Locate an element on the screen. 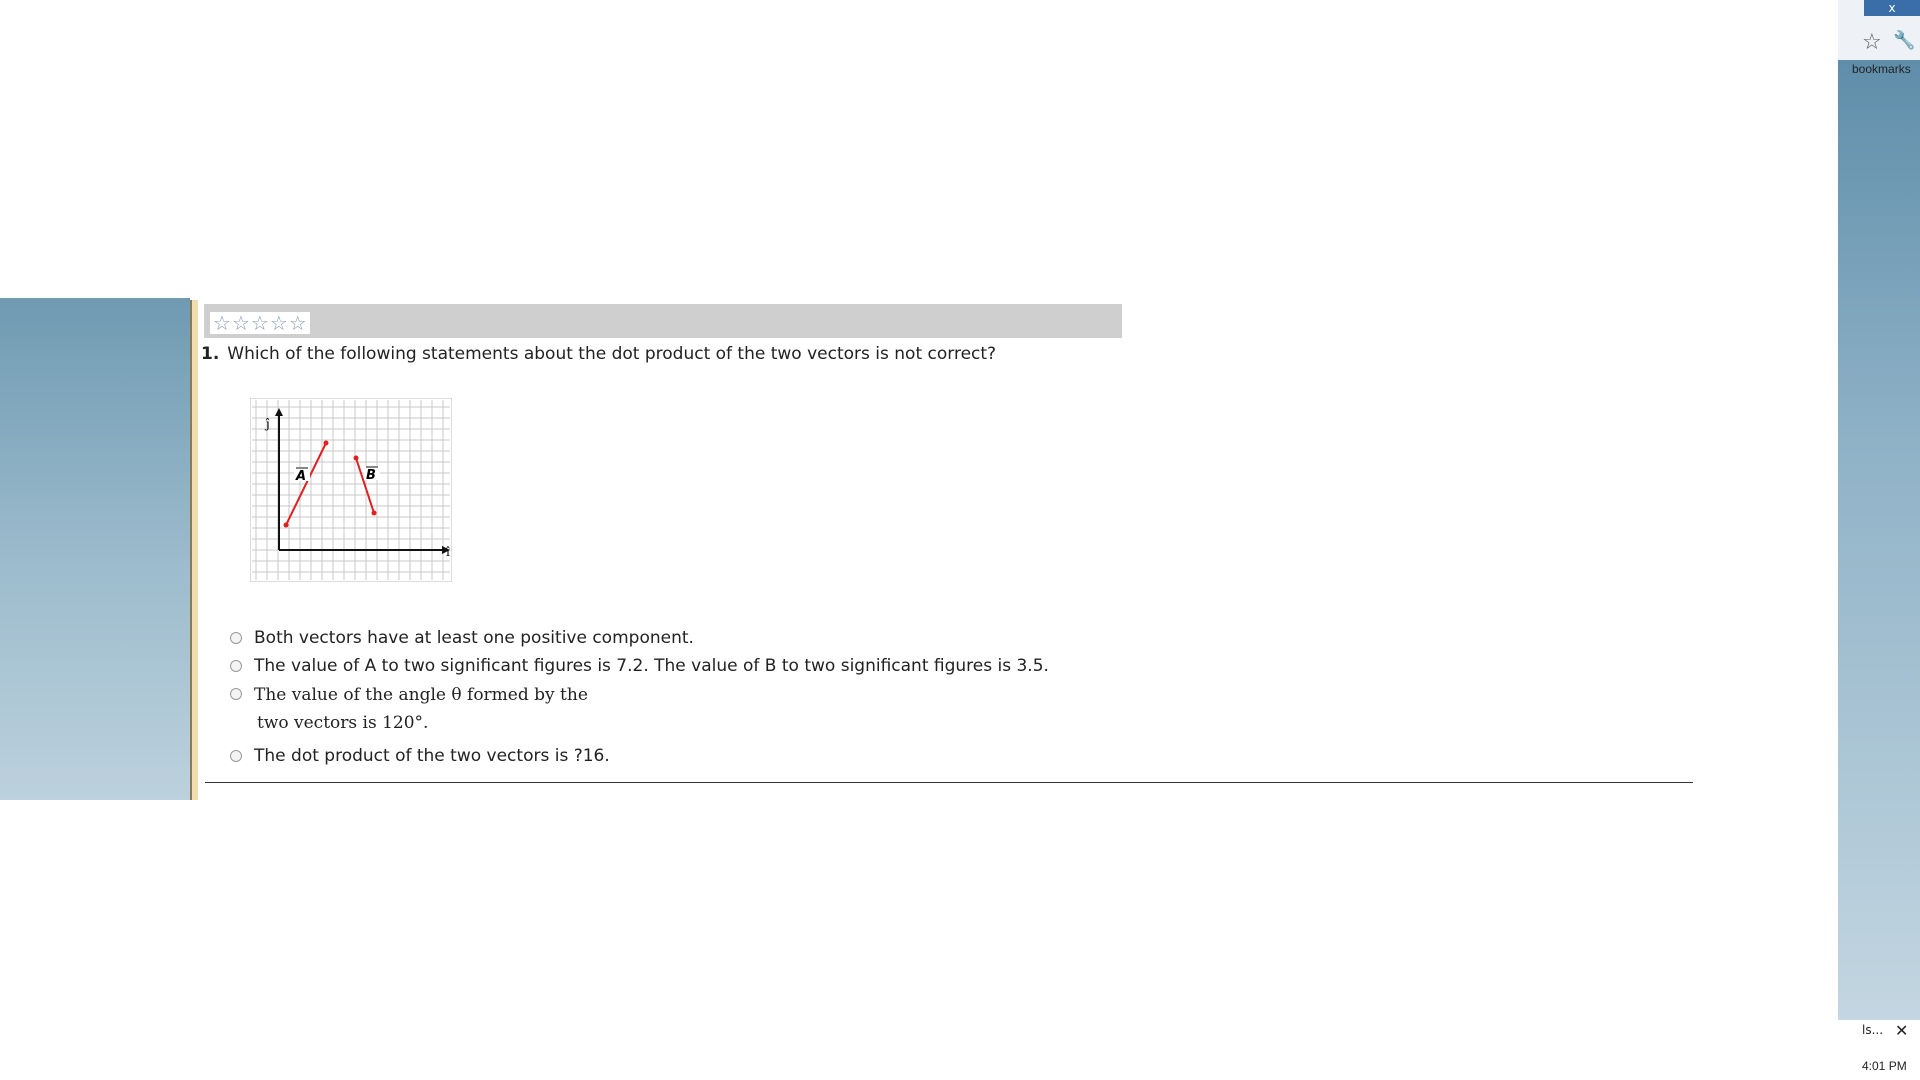 The width and height of the screenshot is (1920, 1080). wrench-icon: 🔧 is located at coordinates (1904, 40).